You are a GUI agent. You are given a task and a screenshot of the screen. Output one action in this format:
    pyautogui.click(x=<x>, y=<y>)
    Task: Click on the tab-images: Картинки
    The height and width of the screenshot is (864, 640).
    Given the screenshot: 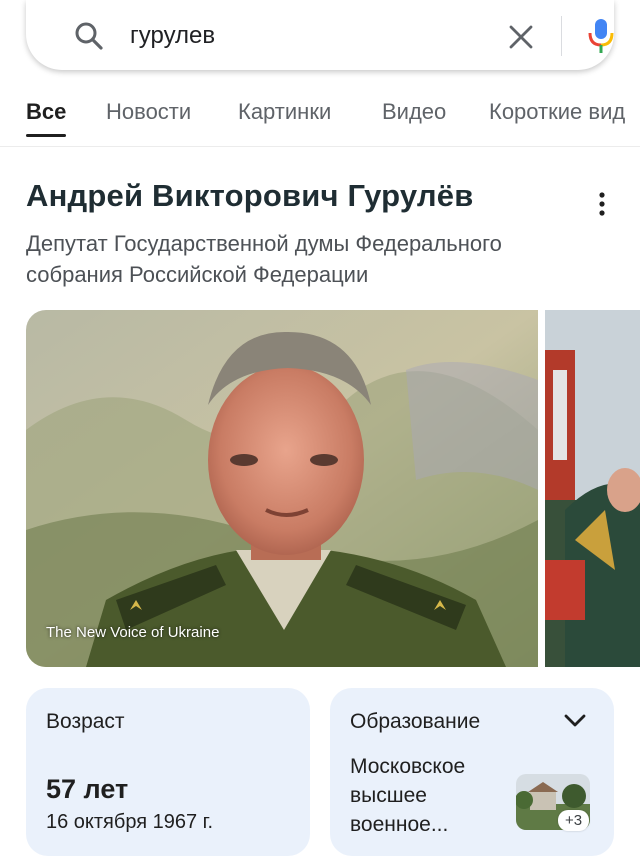 What is the action you would take?
    pyautogui.click(x=284, y=112)
    